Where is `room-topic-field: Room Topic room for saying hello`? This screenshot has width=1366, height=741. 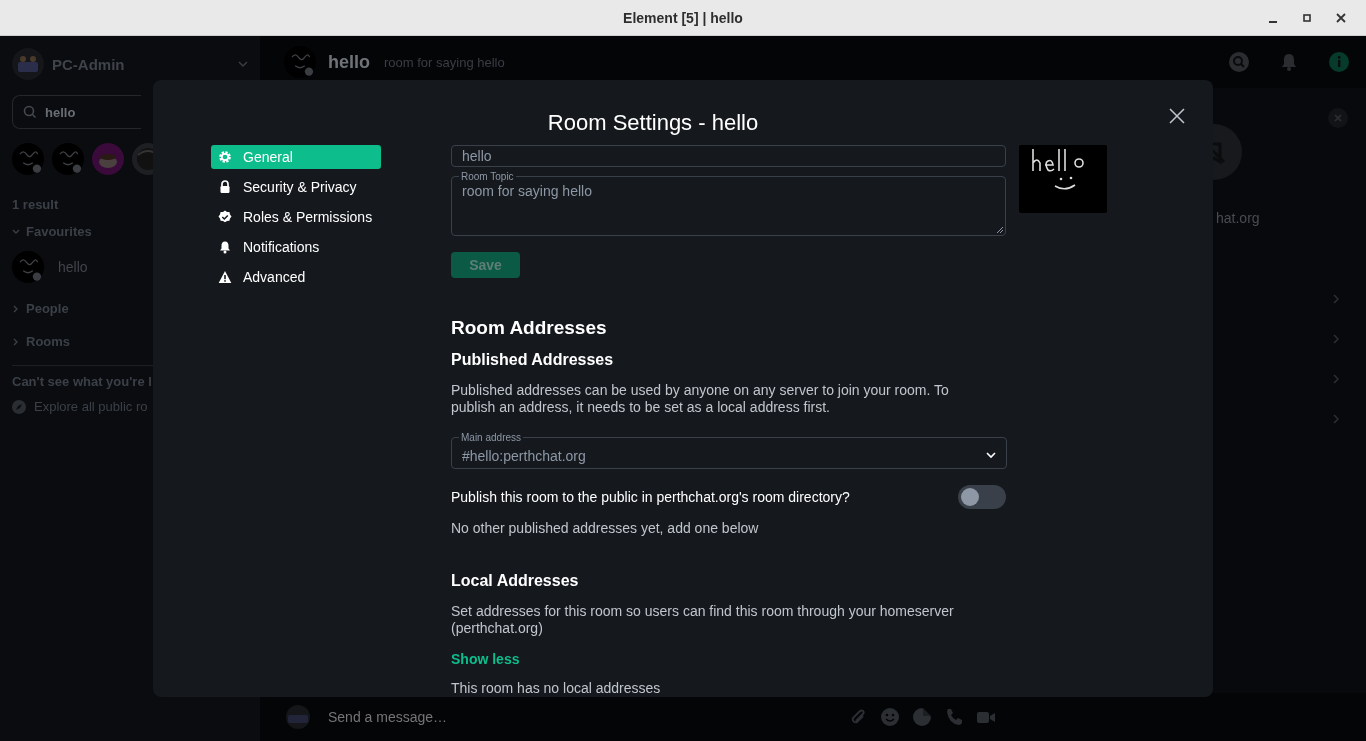 room-topic-field: Room Topic room for saying hello is located at coordinates (728, 203).